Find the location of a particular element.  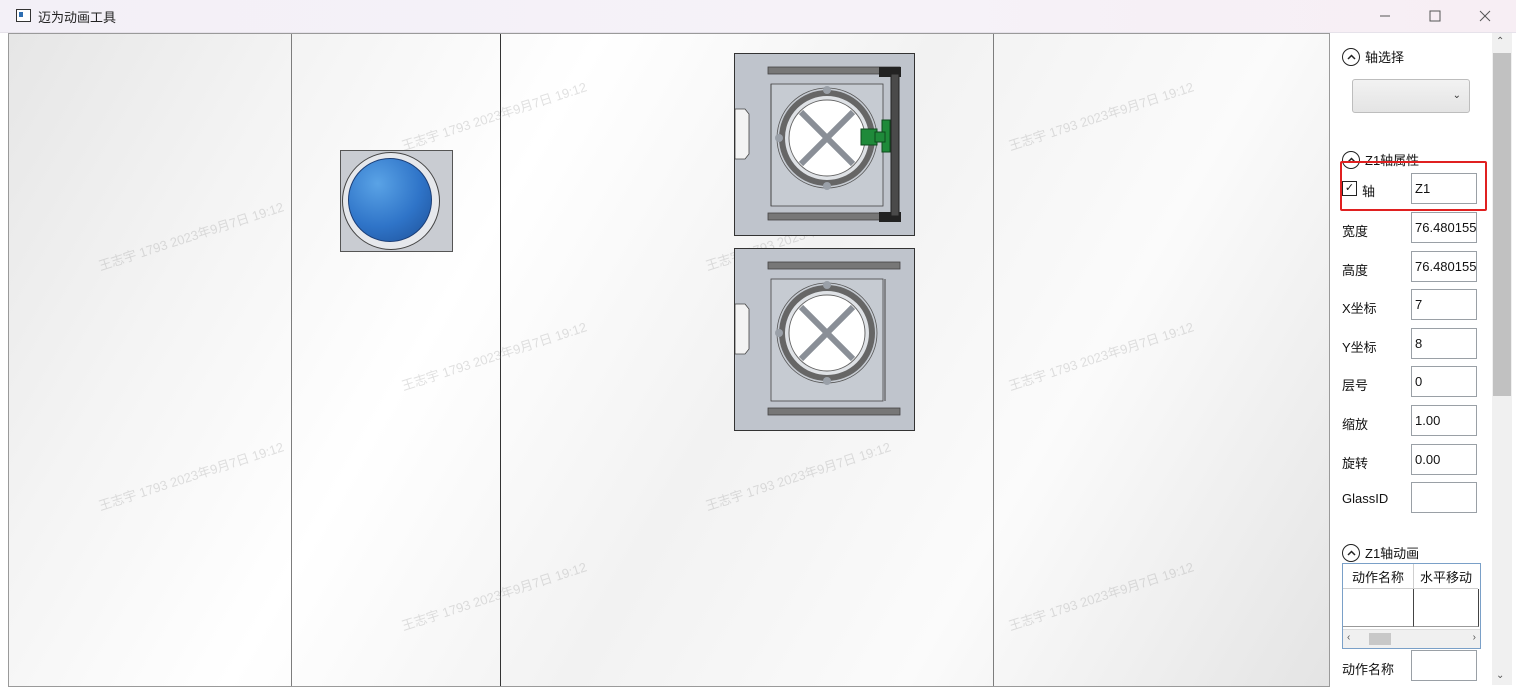

minimize-button is located at coordinates (1385, 16).